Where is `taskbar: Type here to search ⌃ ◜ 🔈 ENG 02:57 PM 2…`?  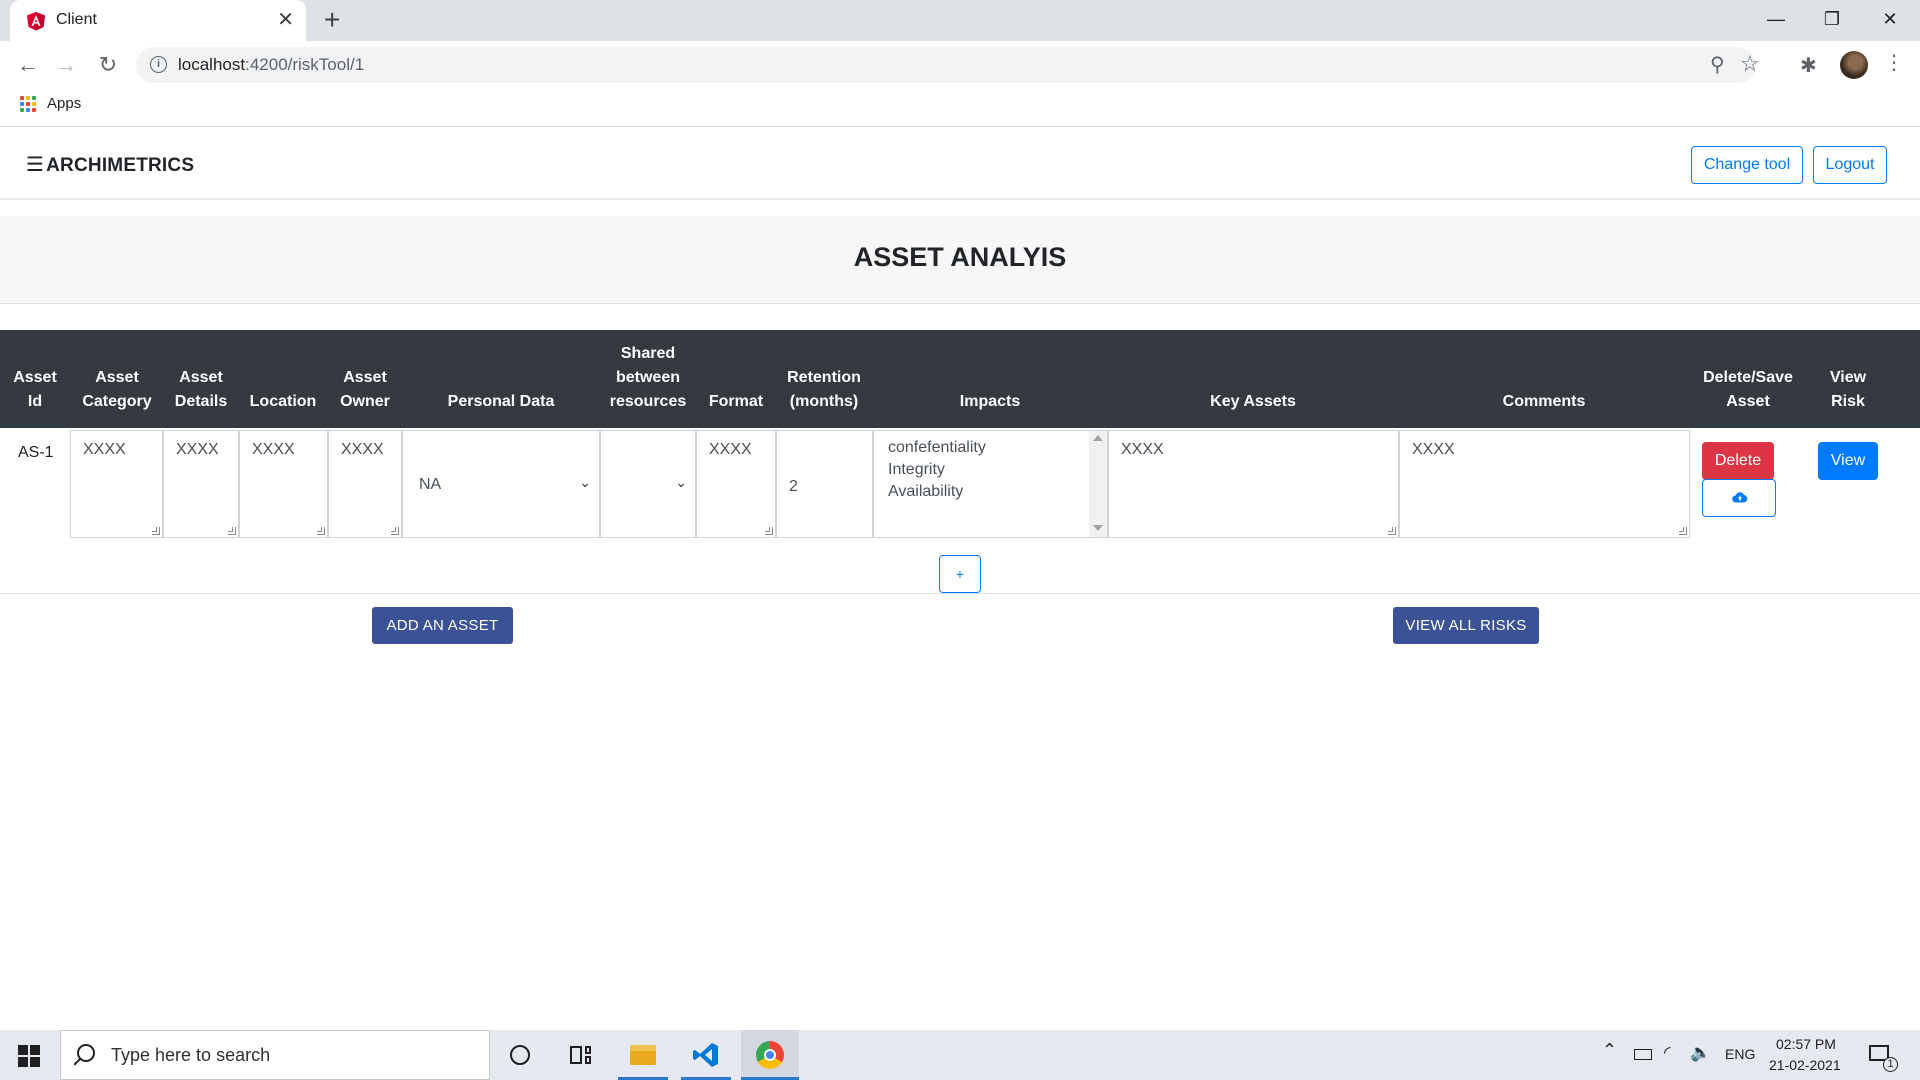
taskbar: Type here to search ⌃ ◜ 🔈 ENG 02:57 PM 2… is located at coordinates (960, 1055).